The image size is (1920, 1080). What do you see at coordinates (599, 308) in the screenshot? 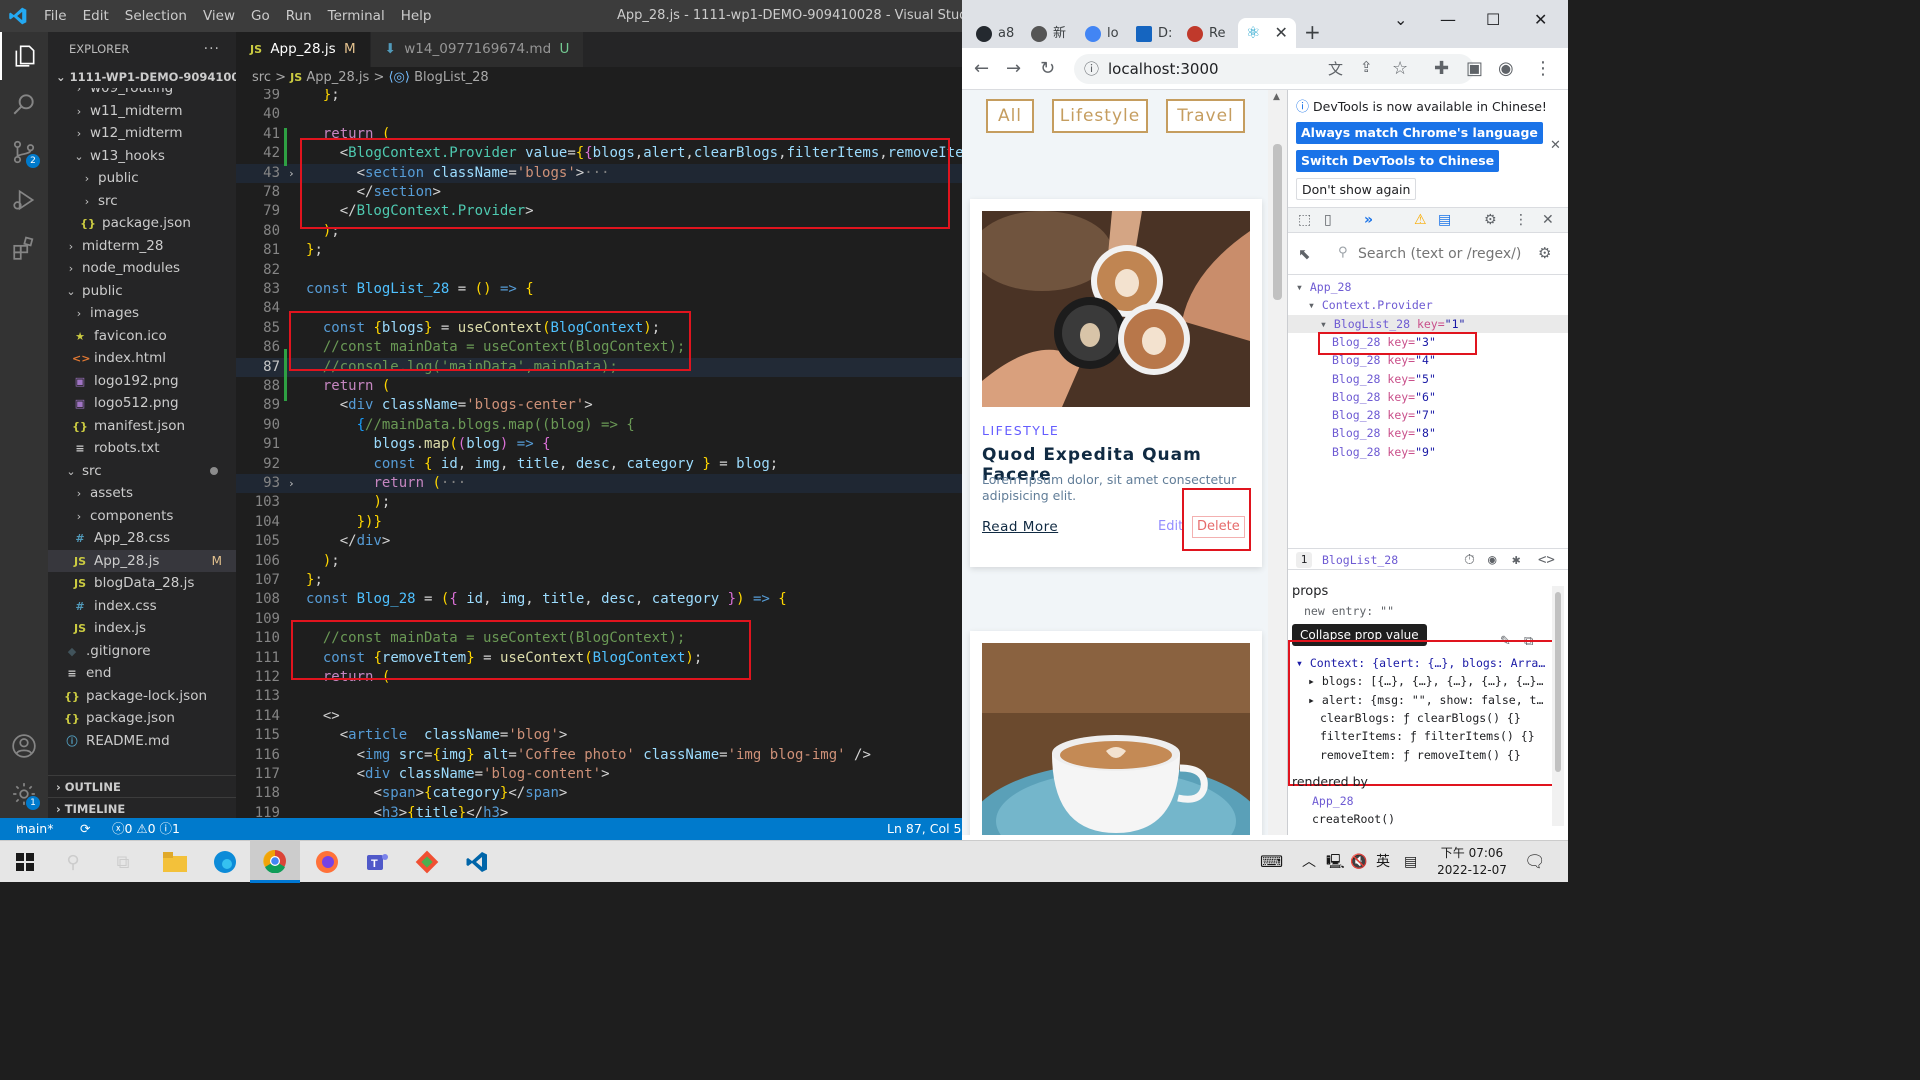
I see `code-line: 84` at bounding box center [599, 308].